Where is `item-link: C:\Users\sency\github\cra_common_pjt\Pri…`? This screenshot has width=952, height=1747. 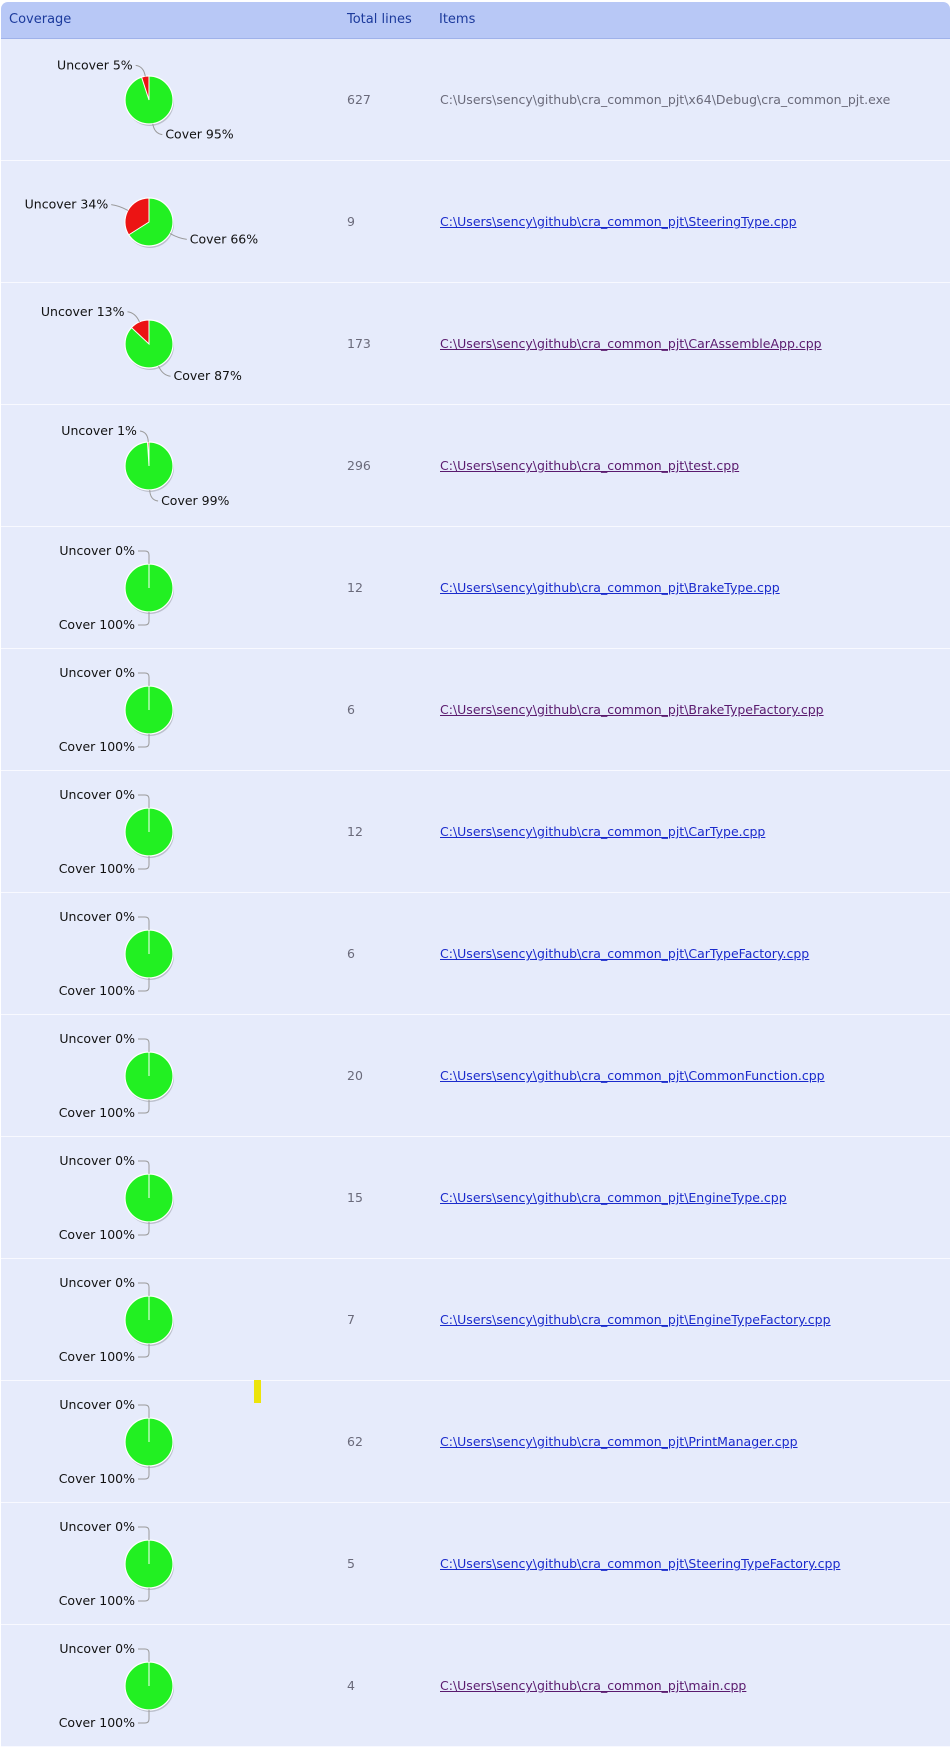
item-link: C:\Users\sency\github\cra_common_pjt\Pri… is located at coordinates (619, 1441).